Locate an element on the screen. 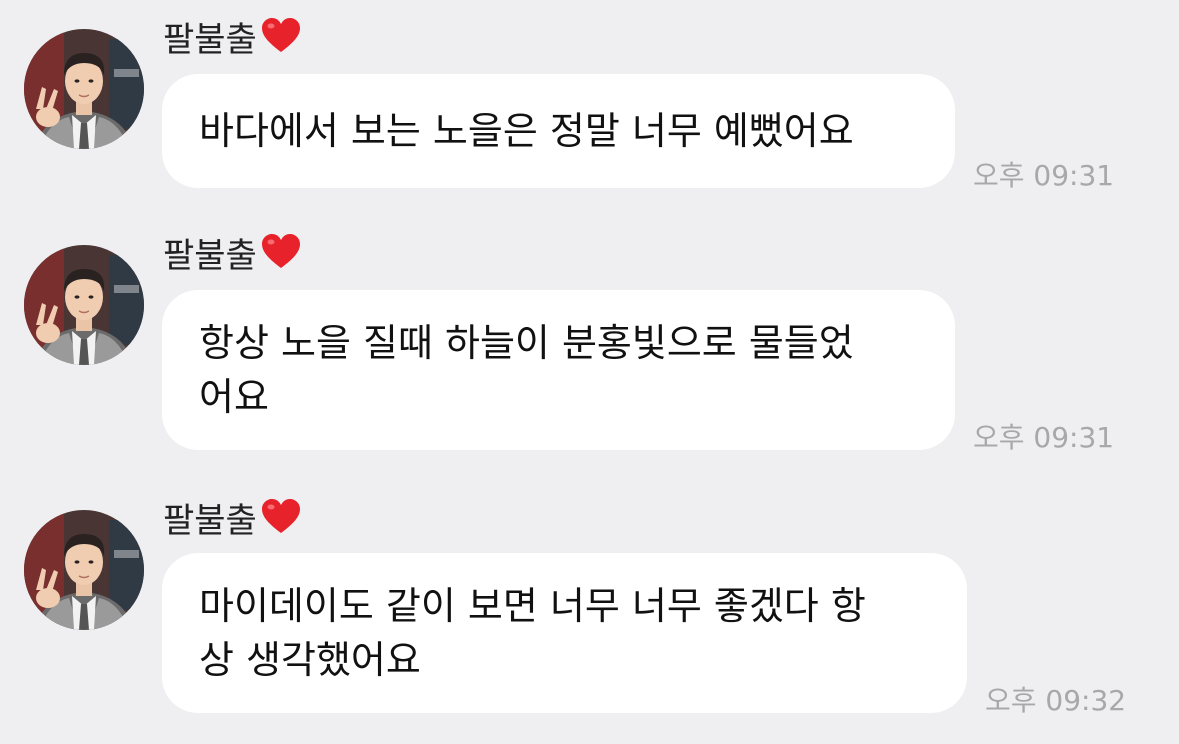 The height and width of the screenshot is (744, 1179). message-text: 바다에서 보는 노을은 정말 너무 예뻤어요 is located at coordinates (526, 131).